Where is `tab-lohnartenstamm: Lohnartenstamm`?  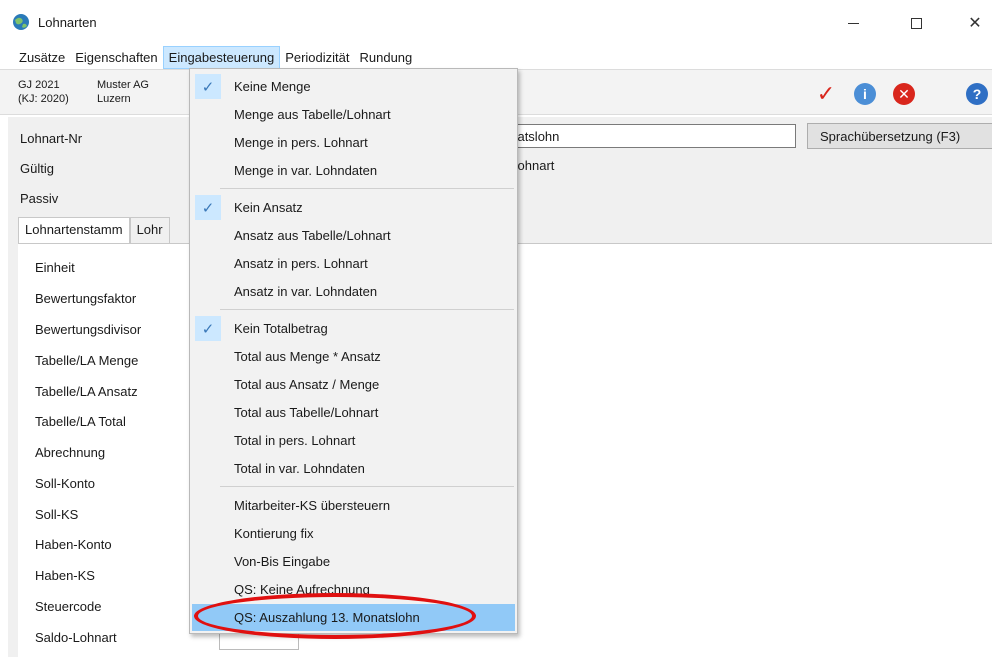
tab-lohnartenstamm: Lohnartenstamm is located at coordinates (74, 230).